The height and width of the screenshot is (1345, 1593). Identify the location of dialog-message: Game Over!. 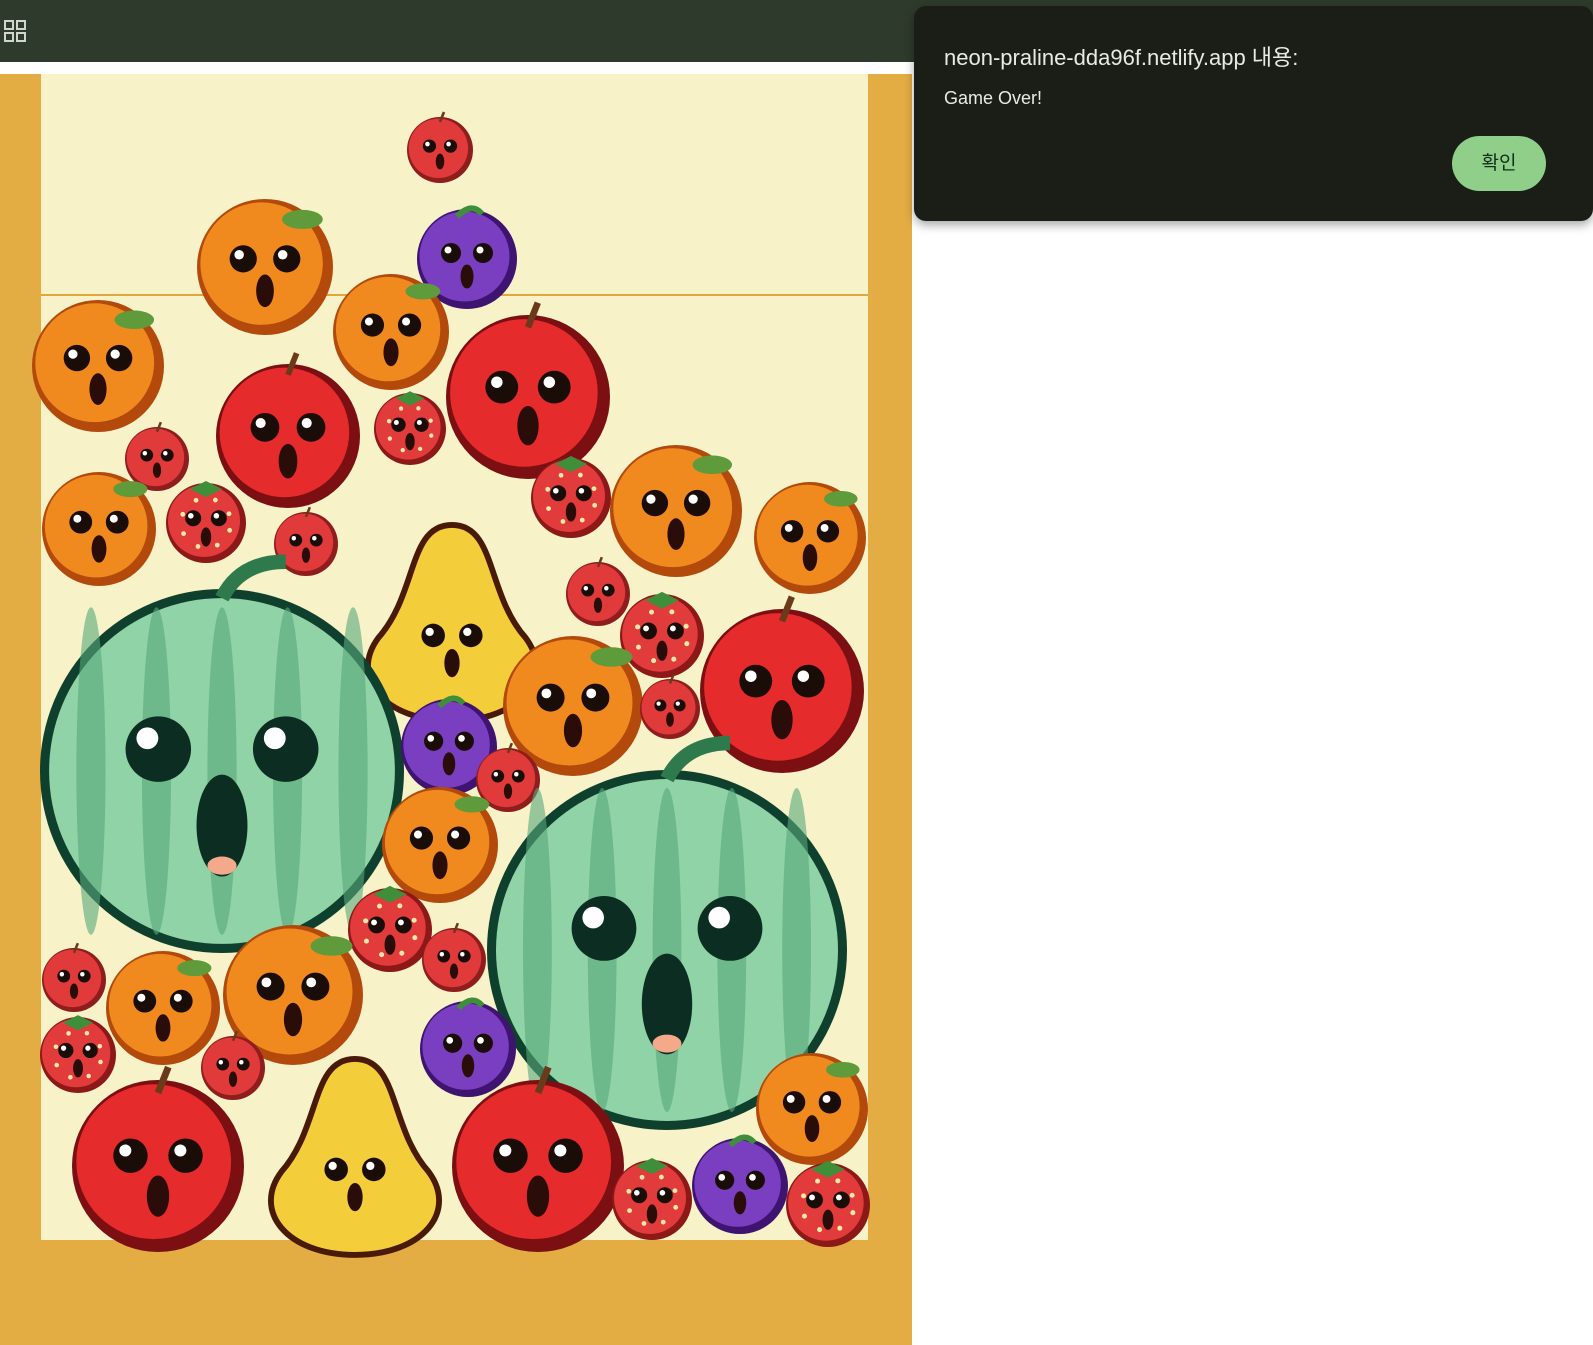
(993, 98).